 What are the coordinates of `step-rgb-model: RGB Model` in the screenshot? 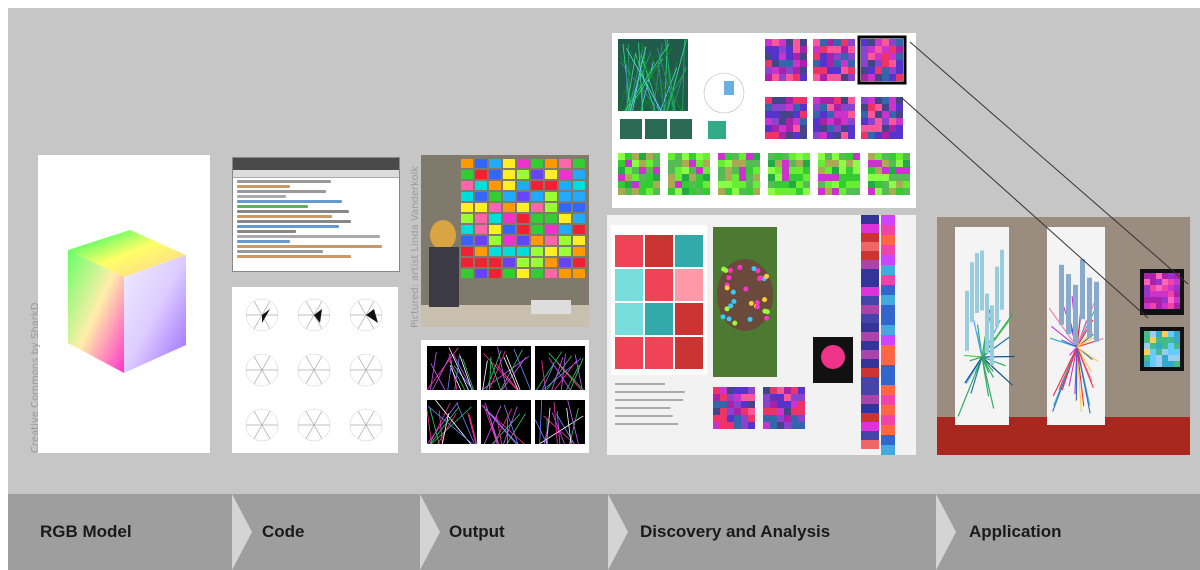 It's located at (86, 531).